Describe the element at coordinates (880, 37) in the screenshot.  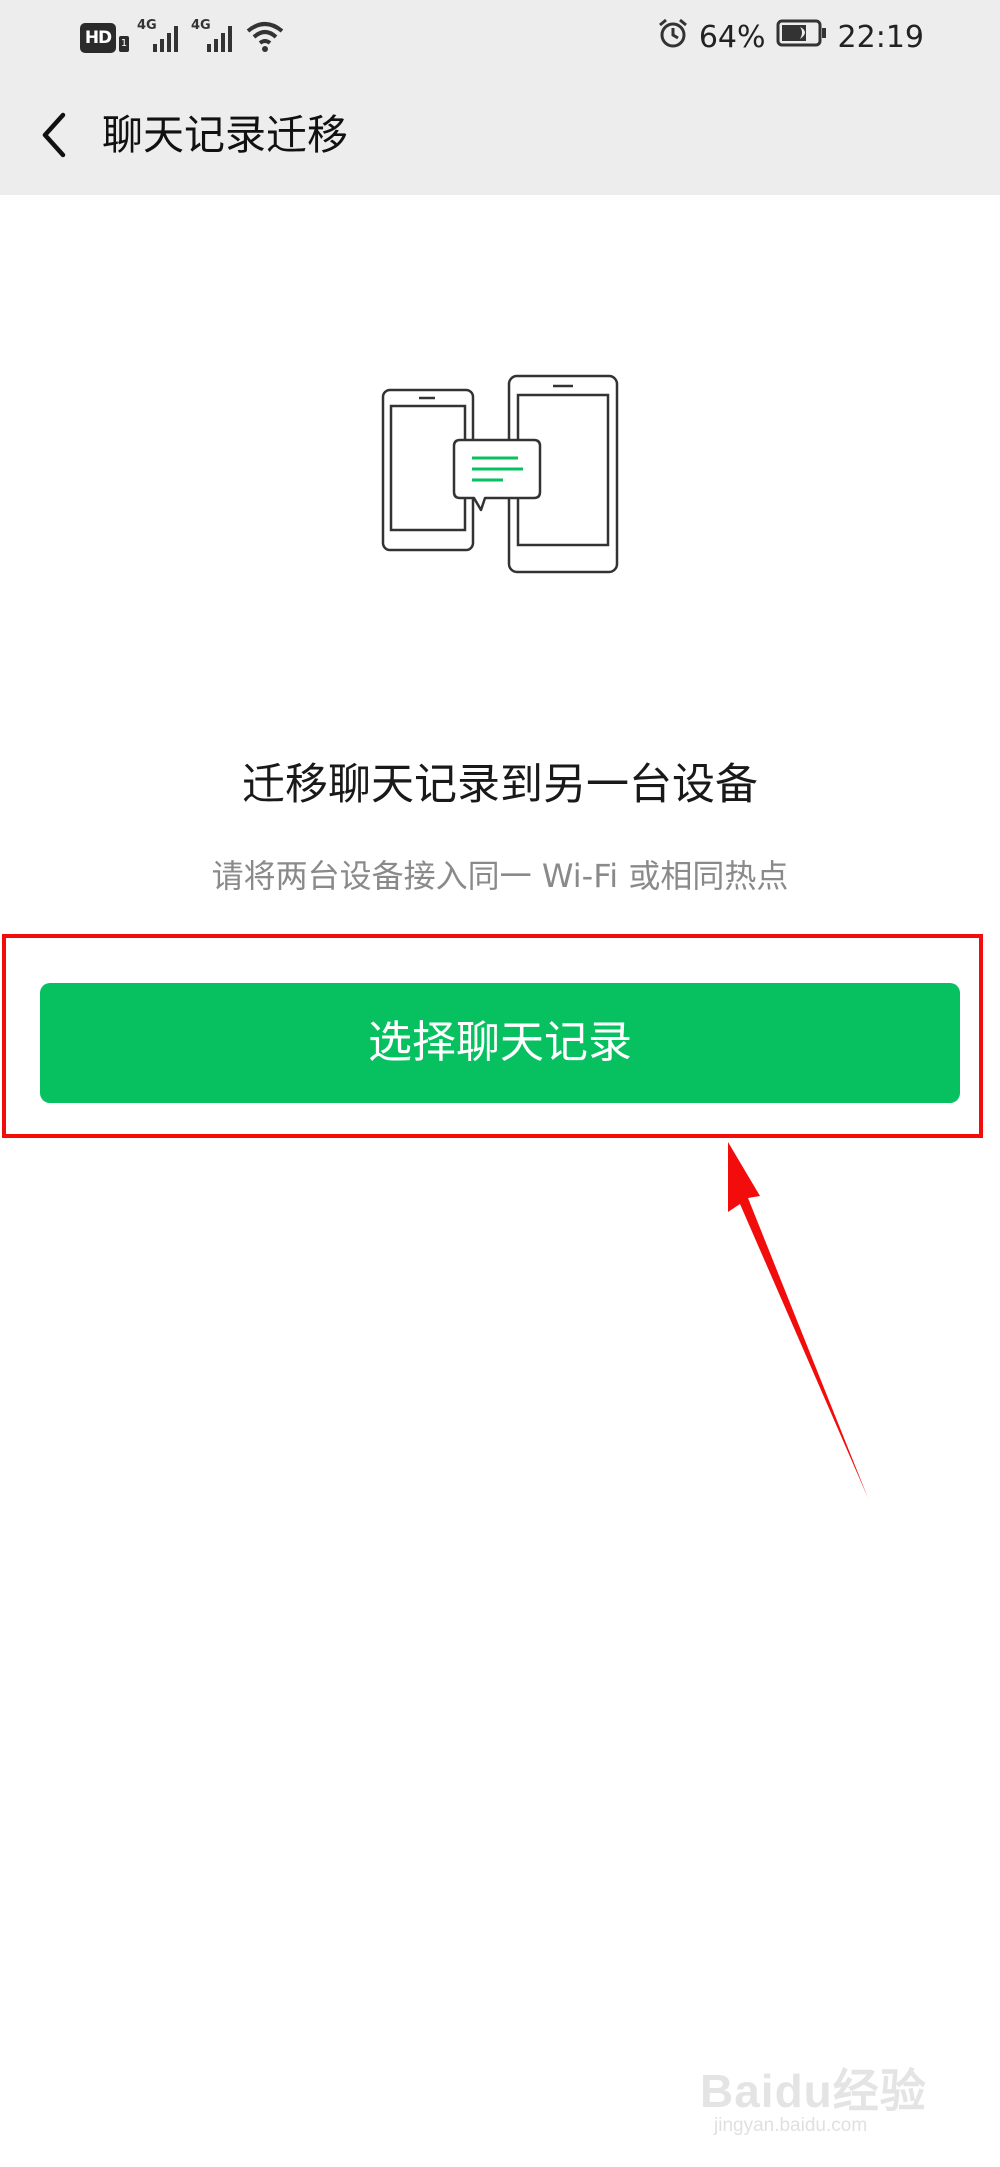
I see `status-time: 22:19` at that location.